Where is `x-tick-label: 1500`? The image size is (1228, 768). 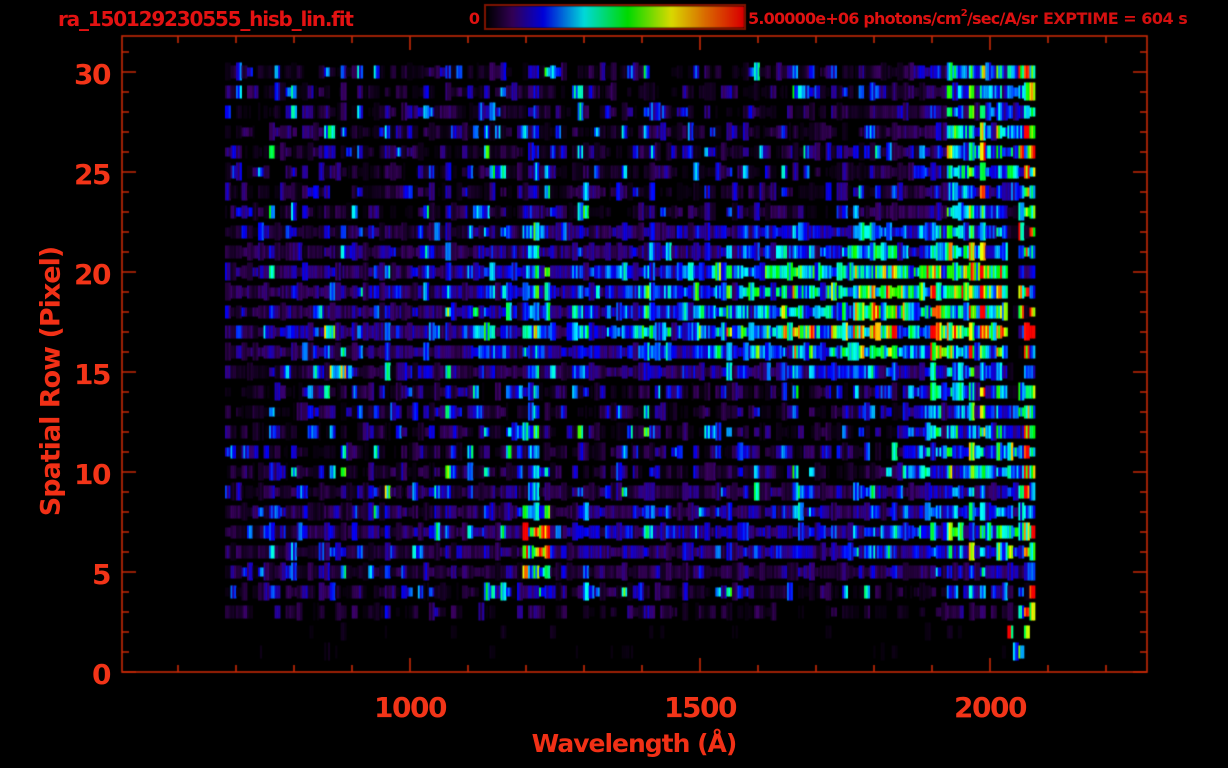
x-tick-label: 1500 is located at coordinates (700, 707).